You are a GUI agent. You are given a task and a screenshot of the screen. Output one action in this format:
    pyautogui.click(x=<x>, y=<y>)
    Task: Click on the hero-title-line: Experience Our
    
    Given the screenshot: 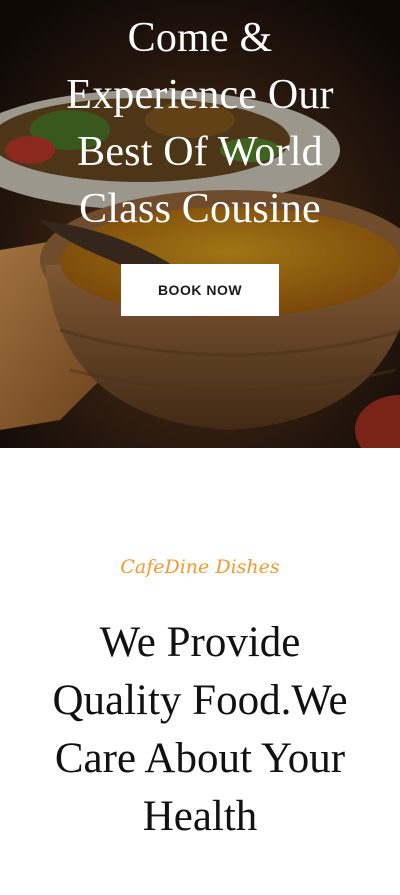 What is the action you would take?
    pyautogui.click(x=200, y=95)
    